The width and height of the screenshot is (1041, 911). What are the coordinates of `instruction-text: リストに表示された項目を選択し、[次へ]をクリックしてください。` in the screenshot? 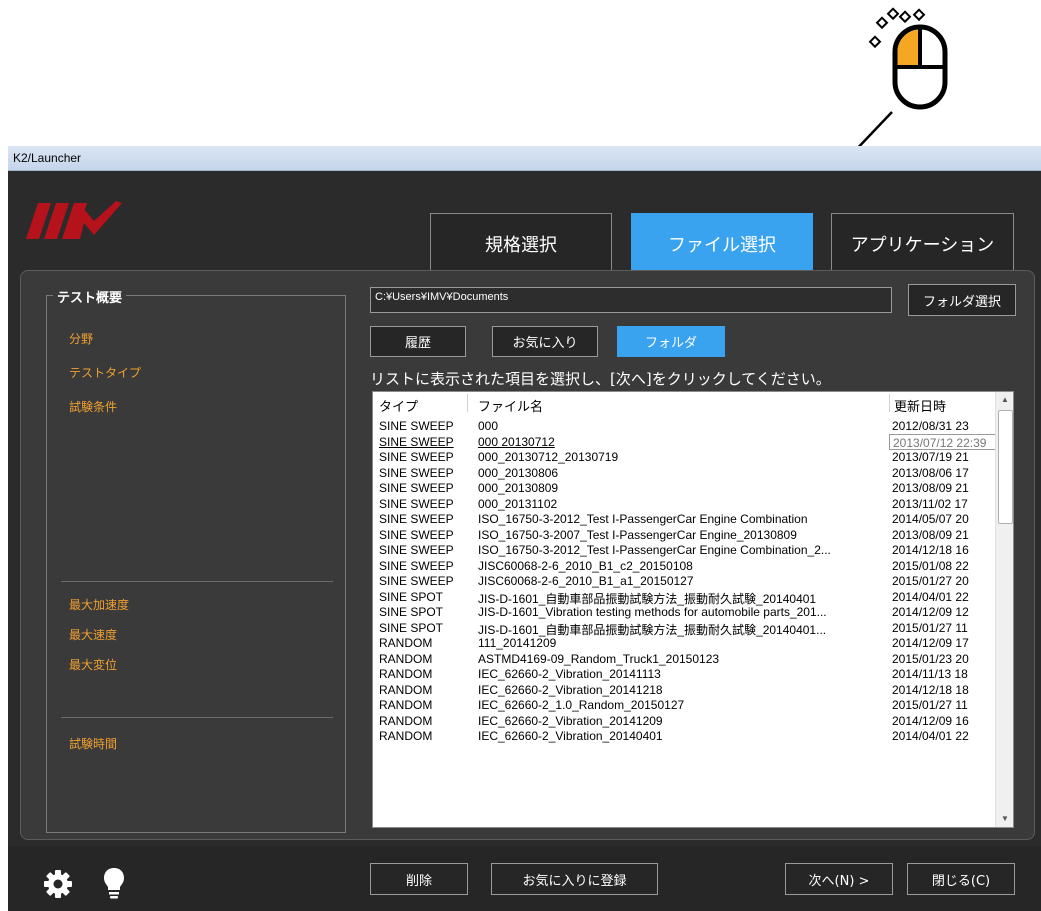 It's located at (600, 379).